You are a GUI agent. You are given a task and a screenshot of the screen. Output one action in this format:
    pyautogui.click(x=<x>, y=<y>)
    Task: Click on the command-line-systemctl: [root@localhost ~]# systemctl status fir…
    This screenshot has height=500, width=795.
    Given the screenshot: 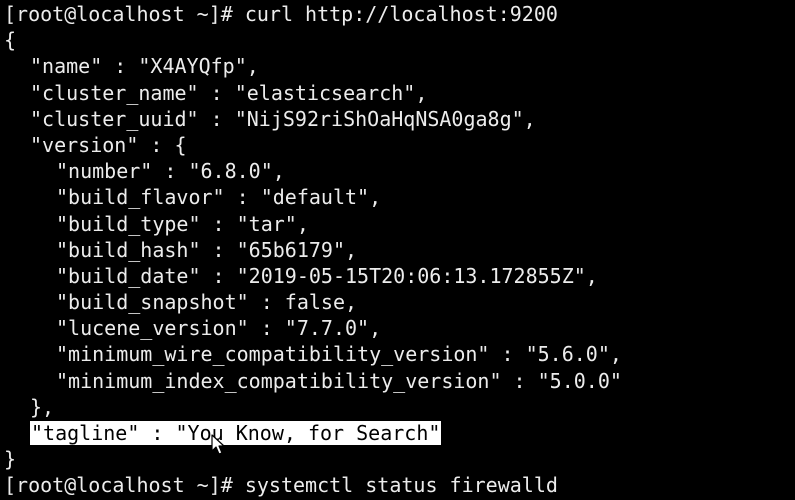 What is the action you would take?
    pyautogui.click(x=397, y=485)
    